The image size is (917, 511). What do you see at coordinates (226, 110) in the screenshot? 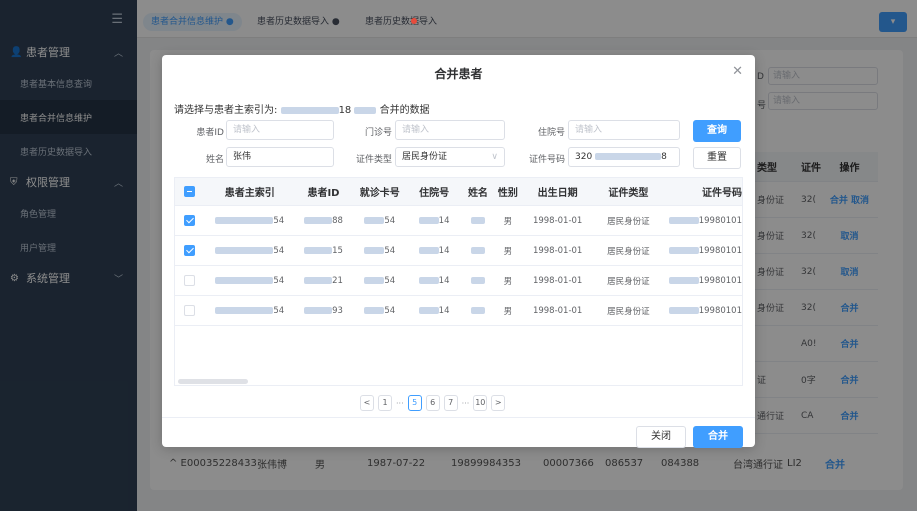
I see `subtitle-prefix: 请选择与患者主索引为:` at bounding box center [226, 110].